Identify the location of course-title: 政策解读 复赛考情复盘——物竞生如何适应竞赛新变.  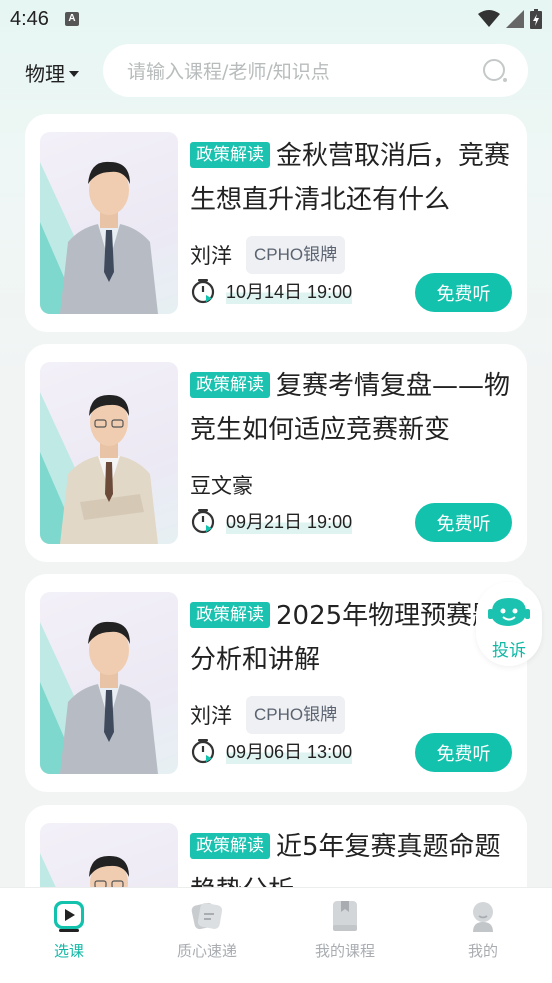
(351, 408).